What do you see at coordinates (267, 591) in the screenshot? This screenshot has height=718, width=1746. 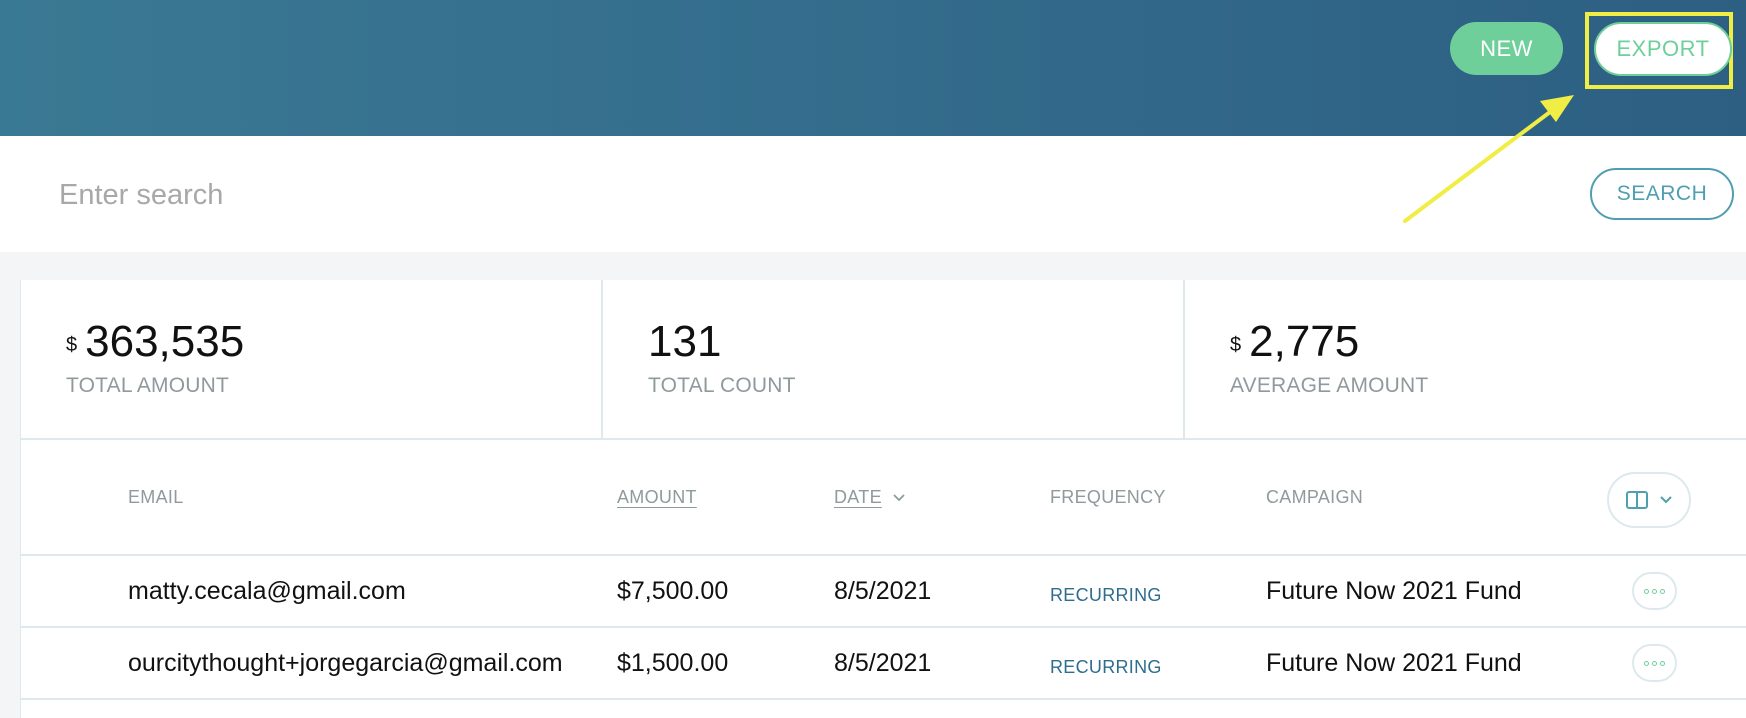 I see `cell-email: matty.cecala@gmail.com` at bounding box center [267, 591].